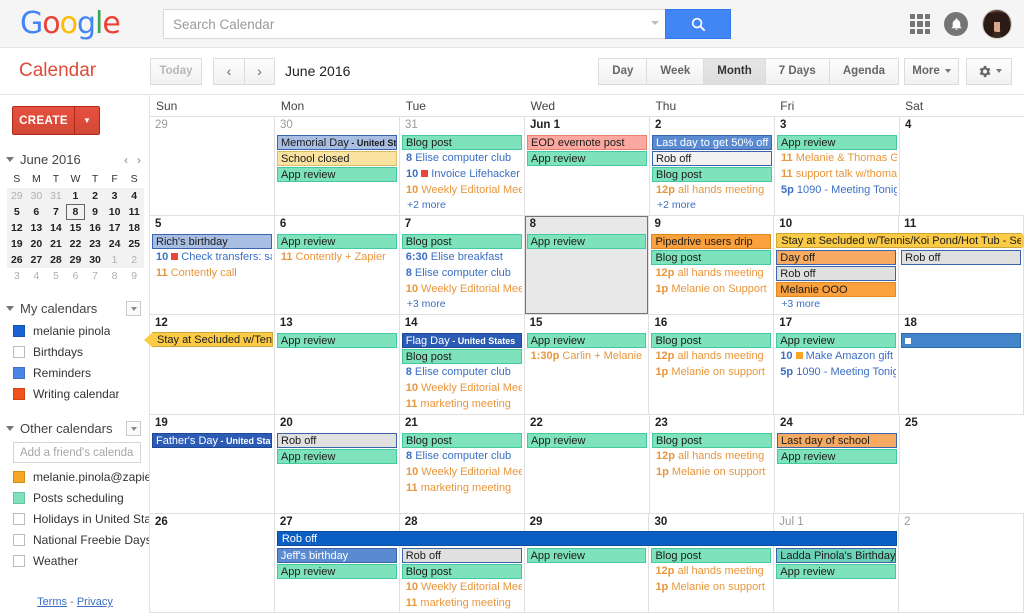 This screenshot has width=1024, height=613. I want to click on mini-cal-day: 29, so click(17, 196).